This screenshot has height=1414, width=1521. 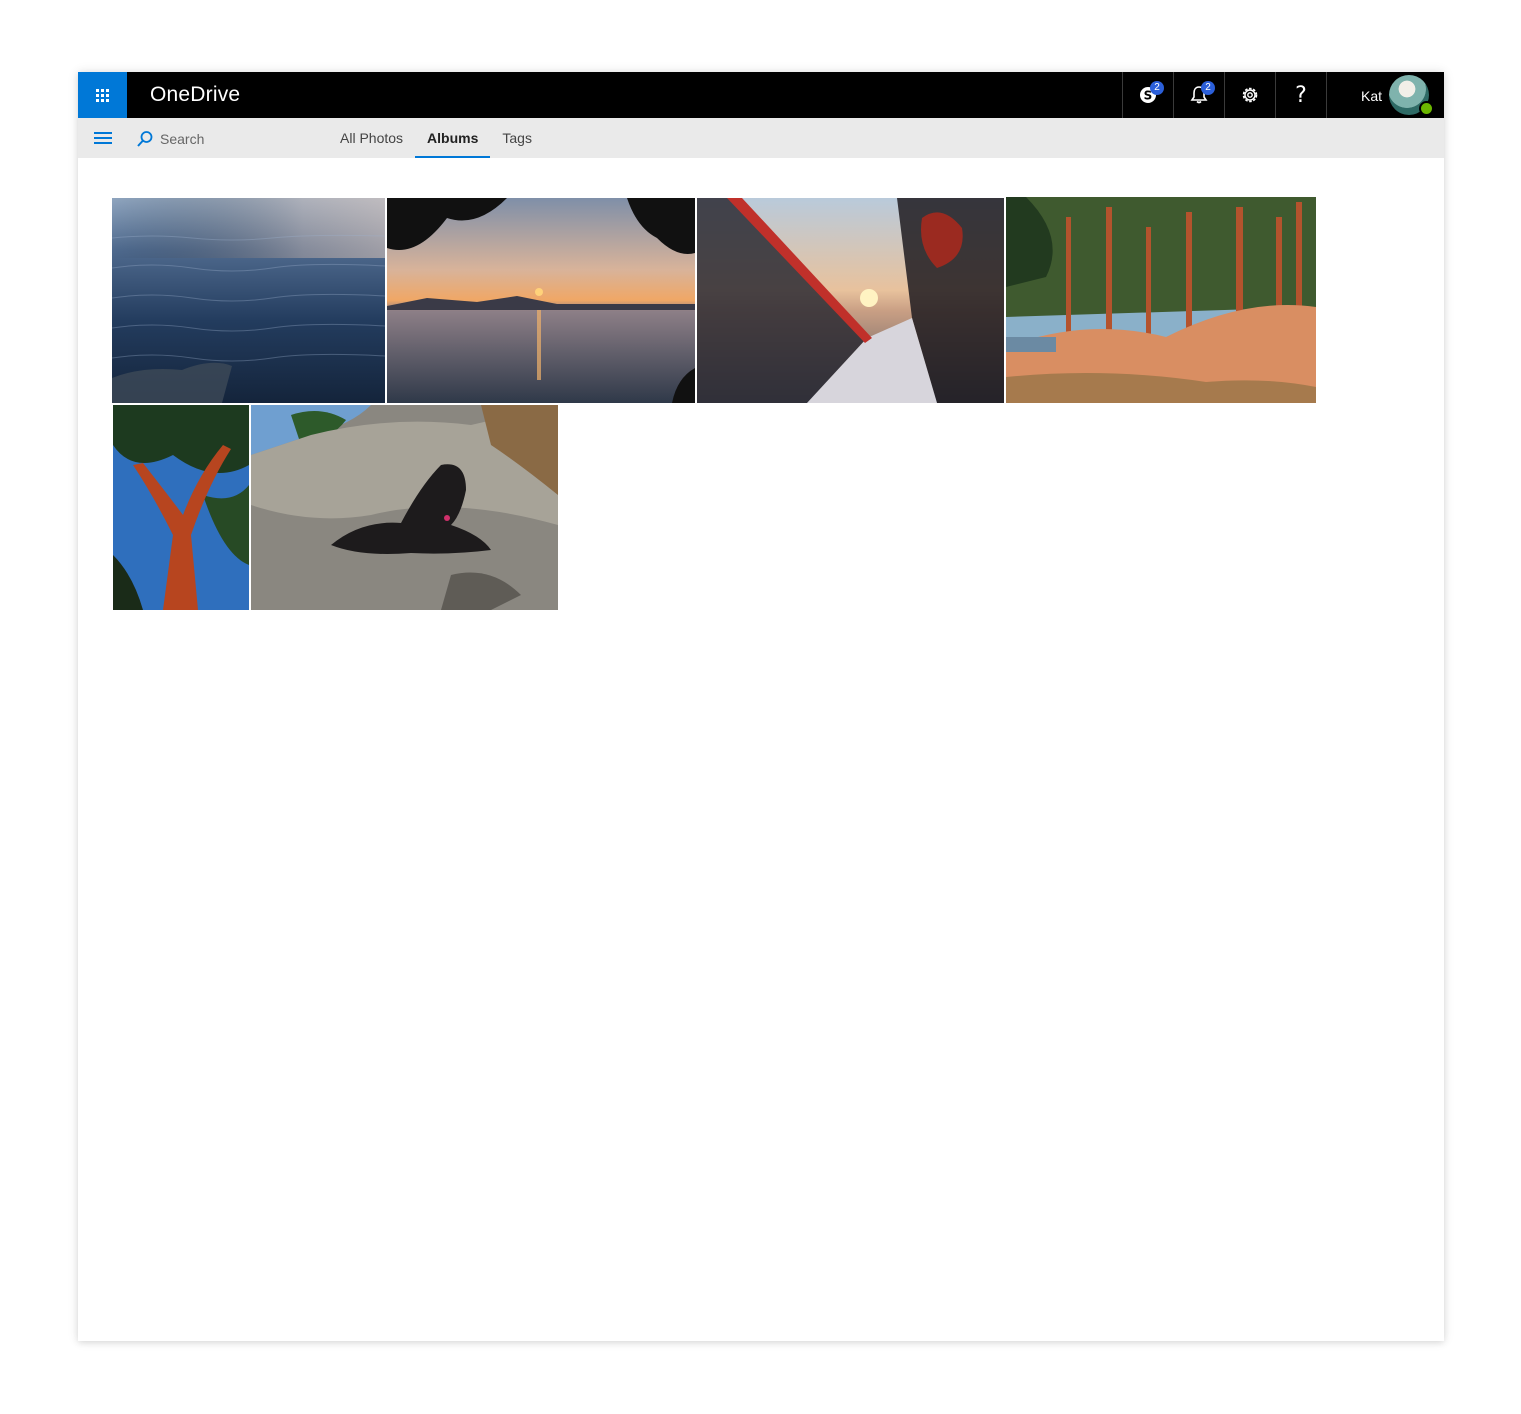 I want to click on skype-badge: 2, so click(x=1157, y=88).